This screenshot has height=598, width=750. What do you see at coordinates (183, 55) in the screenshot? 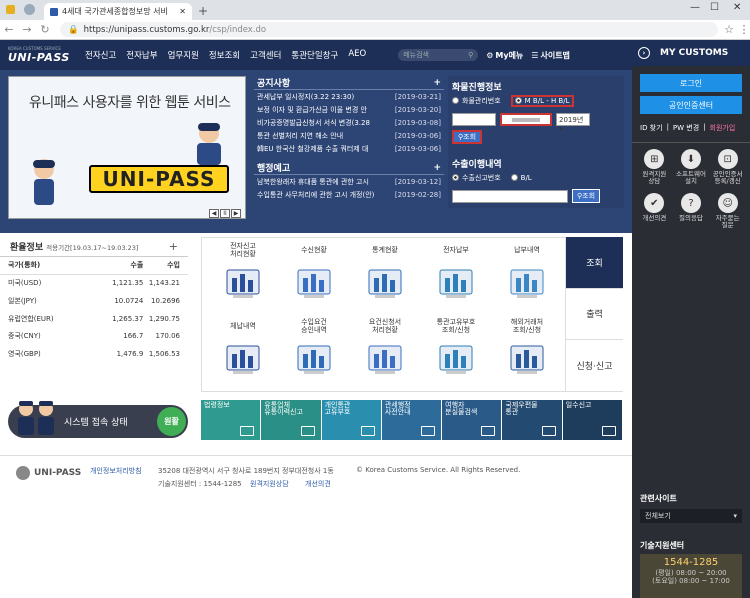
I see `nav-item: 업무지원` at bounding box center [183, 55].